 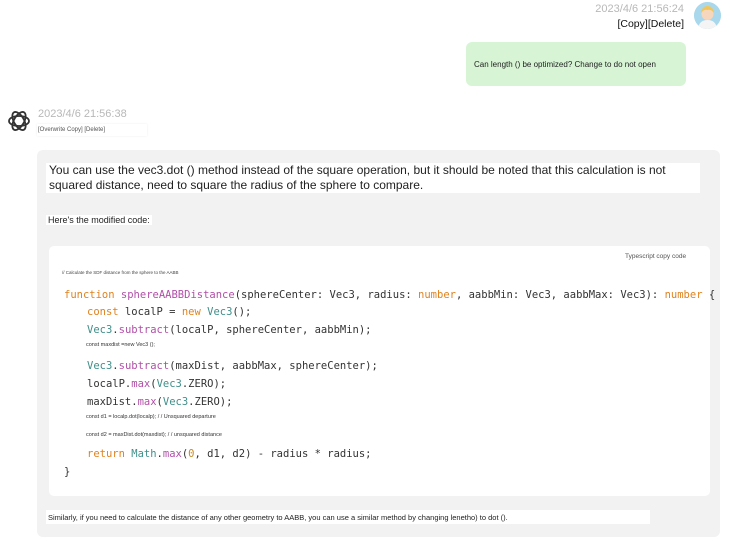 I want to click on bot-message-timestamp: 2023/4/6 21:56:38, so click(x=82, y=114).